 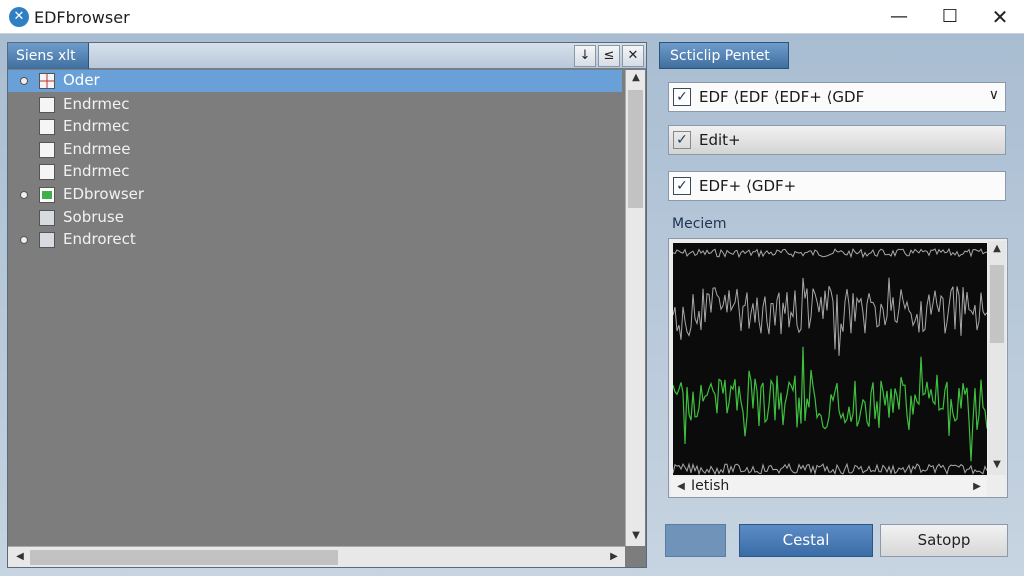 What do you see at coordinates (47, 240) in the screenshot?
I see `document-icon` at bounding box center [47, 240].